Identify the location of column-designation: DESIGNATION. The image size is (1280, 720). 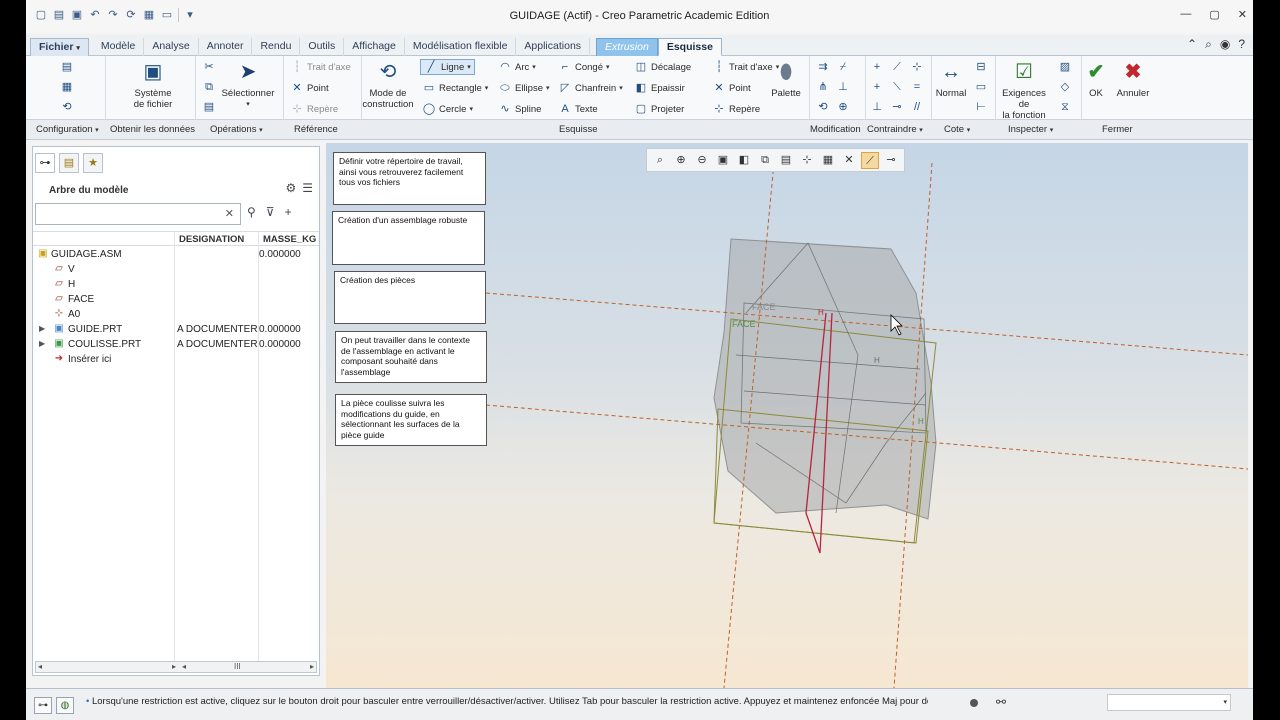
(211, 239).